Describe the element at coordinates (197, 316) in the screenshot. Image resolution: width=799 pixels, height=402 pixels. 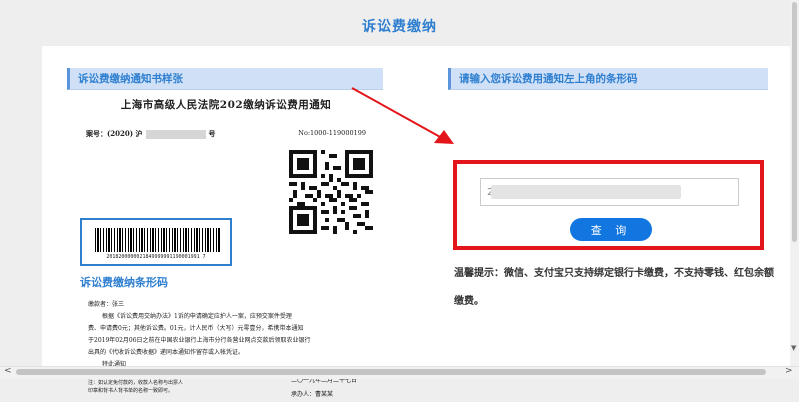
I see `notice-line: 根据《诉讼费用交纳办法》1诉的申请确定应护人一案，应预交案件受理` at that location.